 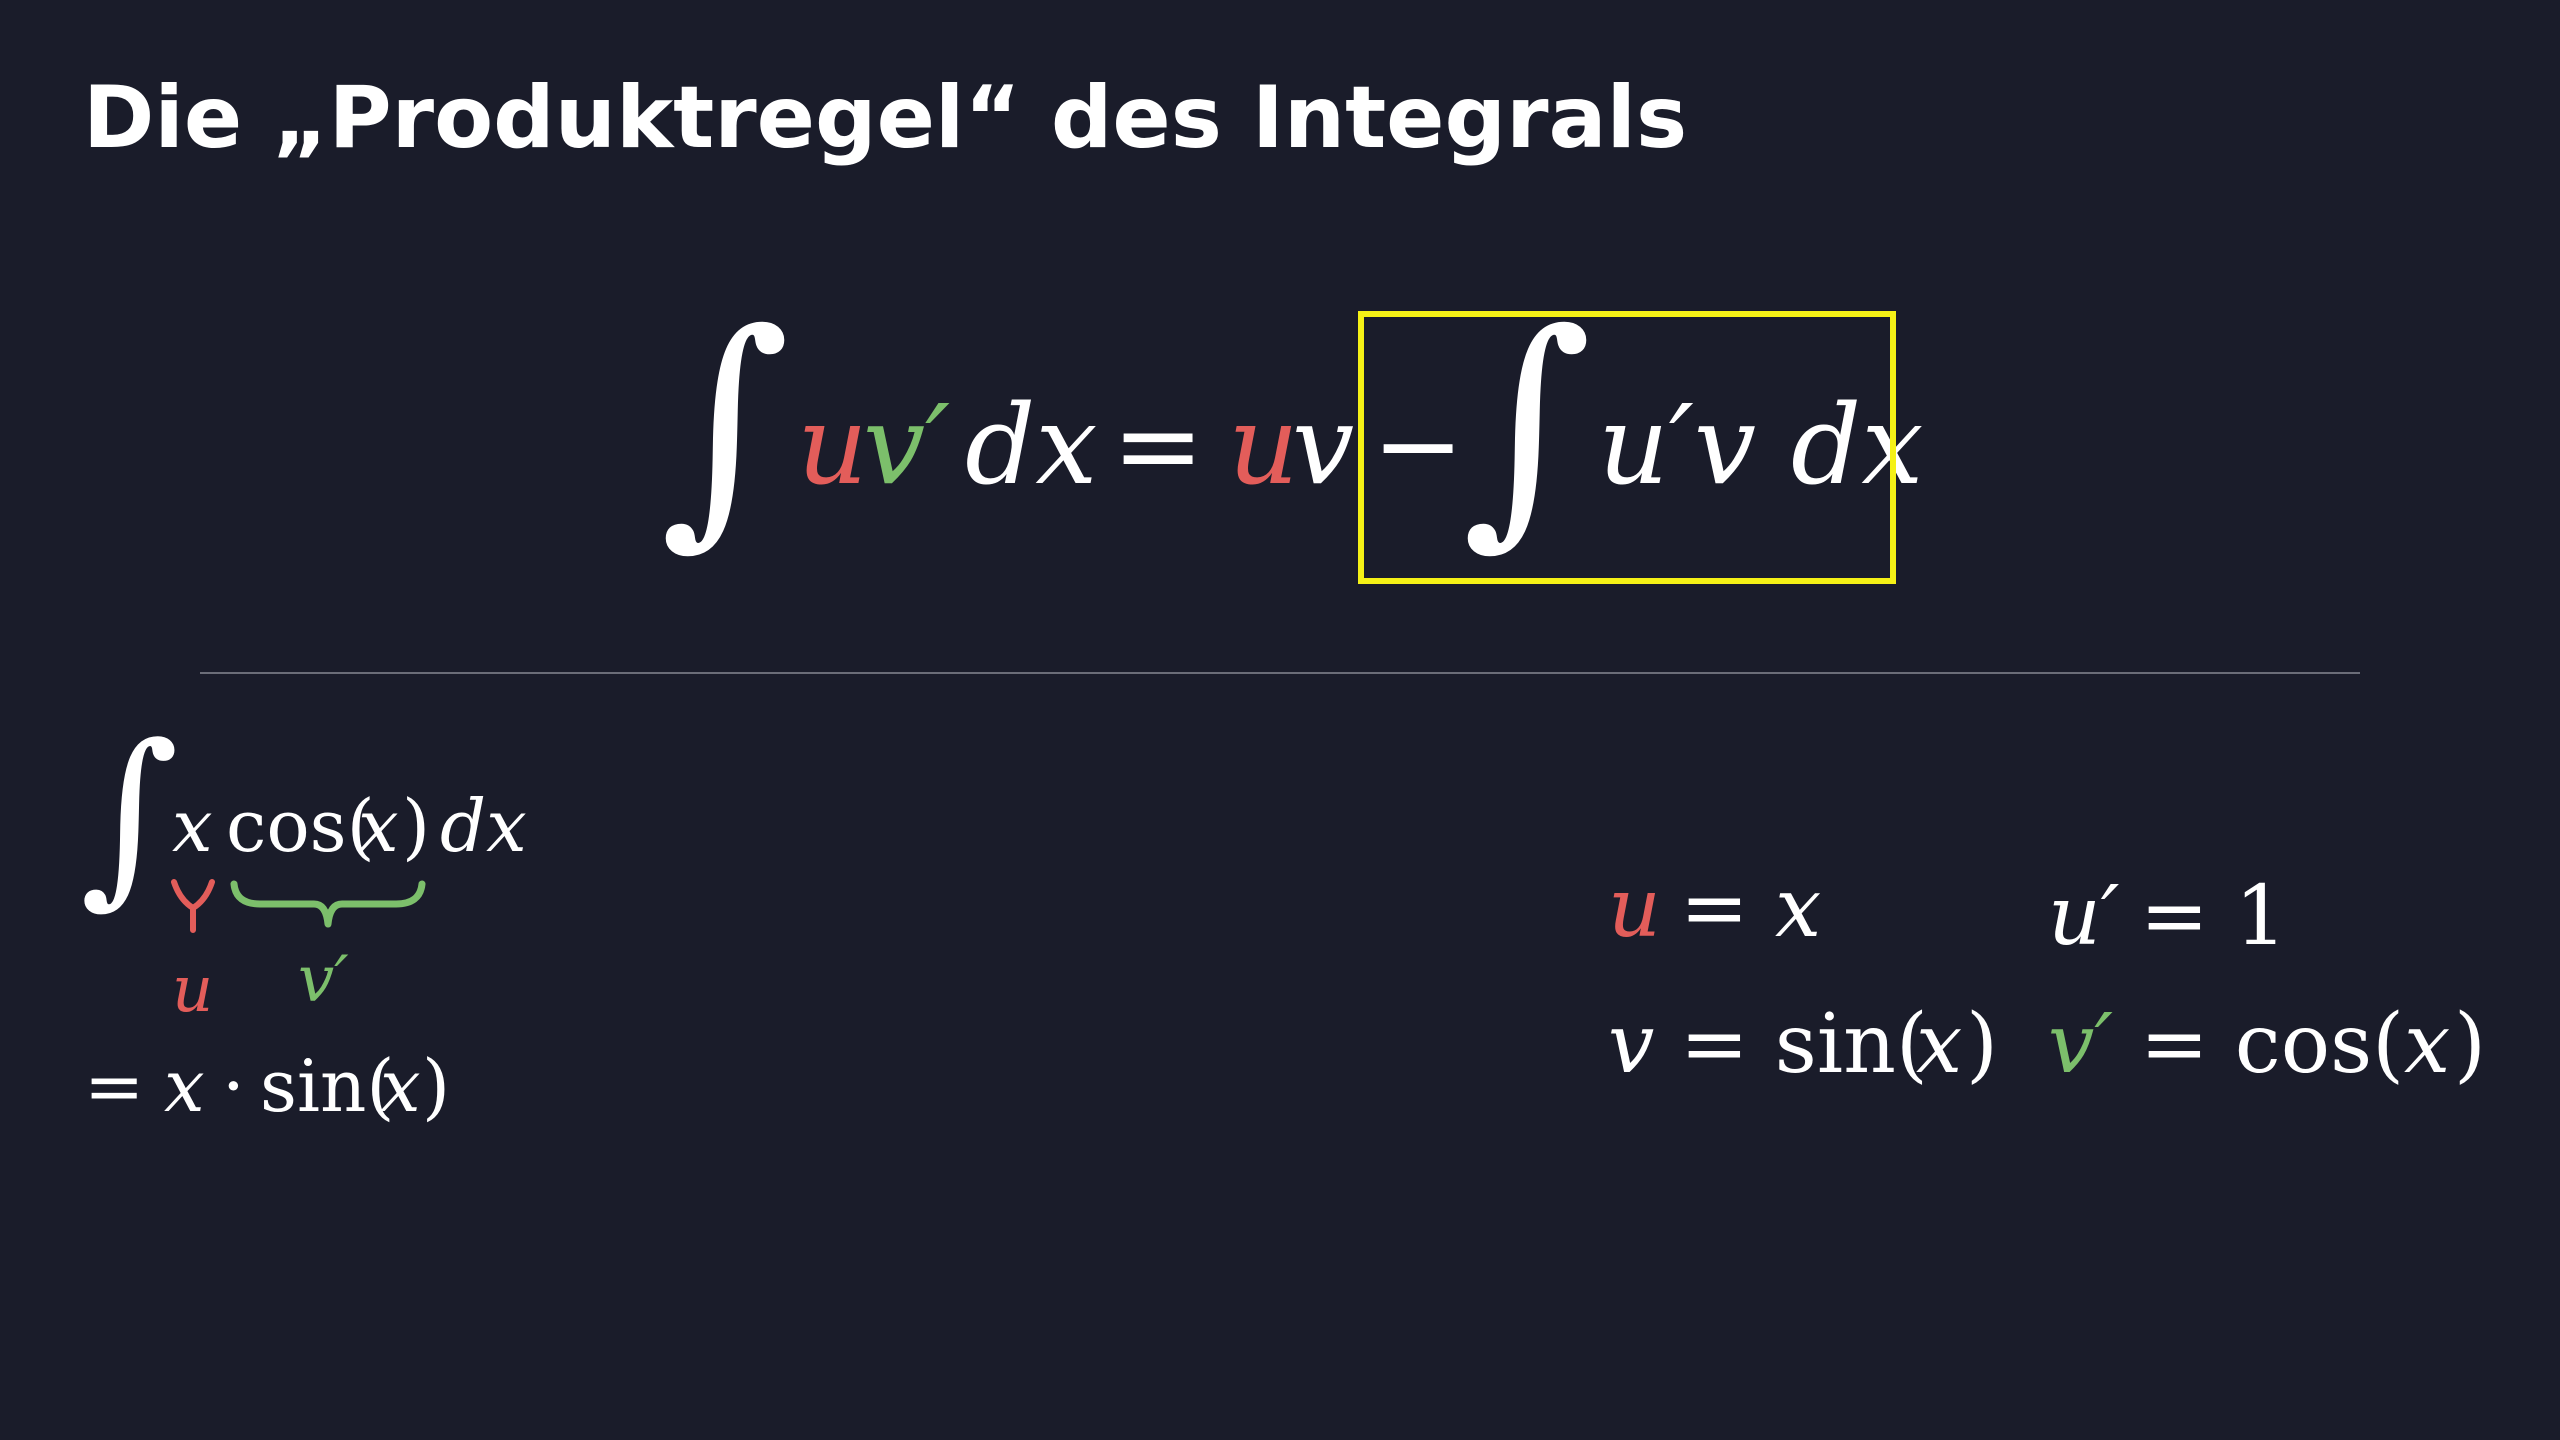 I want to click on example-cos-arg: x, so click(x=378, y=826).